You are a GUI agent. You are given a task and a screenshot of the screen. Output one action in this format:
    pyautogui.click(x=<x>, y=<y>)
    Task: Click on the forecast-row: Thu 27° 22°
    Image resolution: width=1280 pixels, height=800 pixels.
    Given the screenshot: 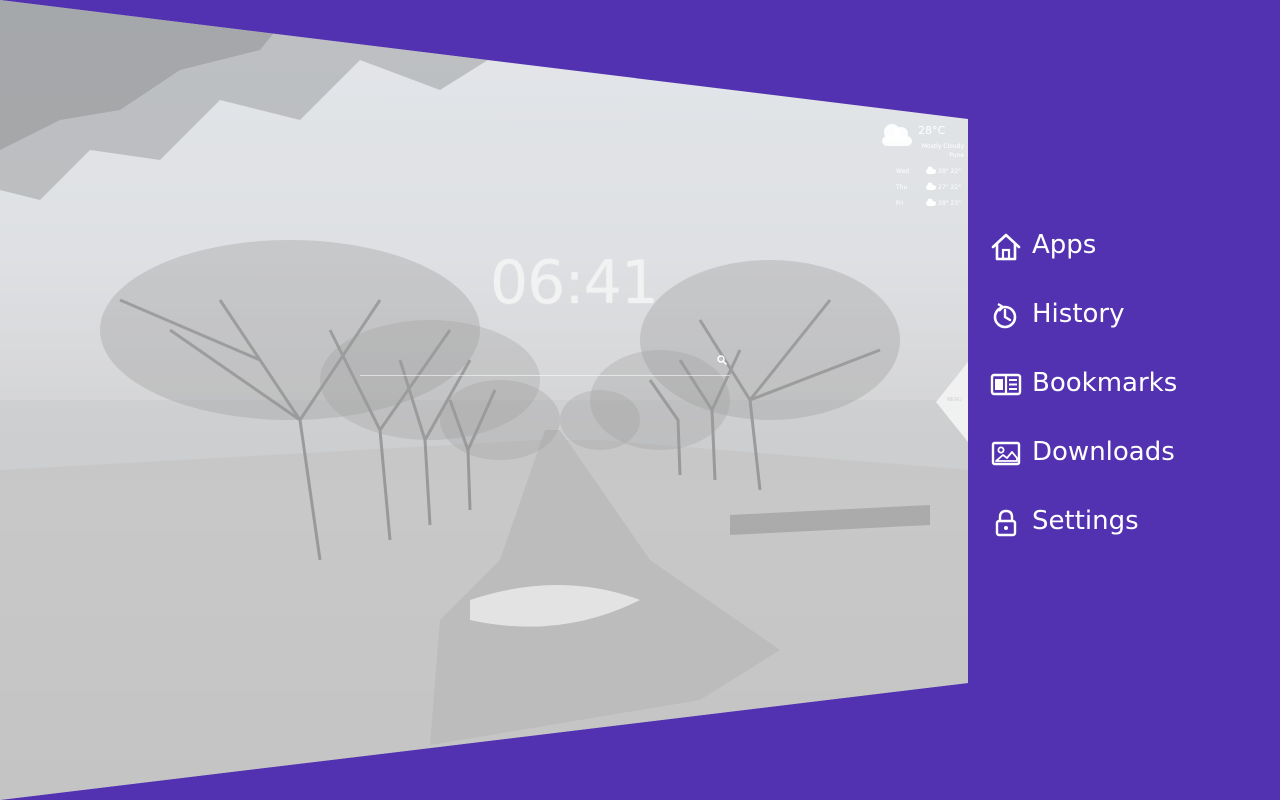 What is the action you would take?
    pyautogui.click(x=930, y=190)
    